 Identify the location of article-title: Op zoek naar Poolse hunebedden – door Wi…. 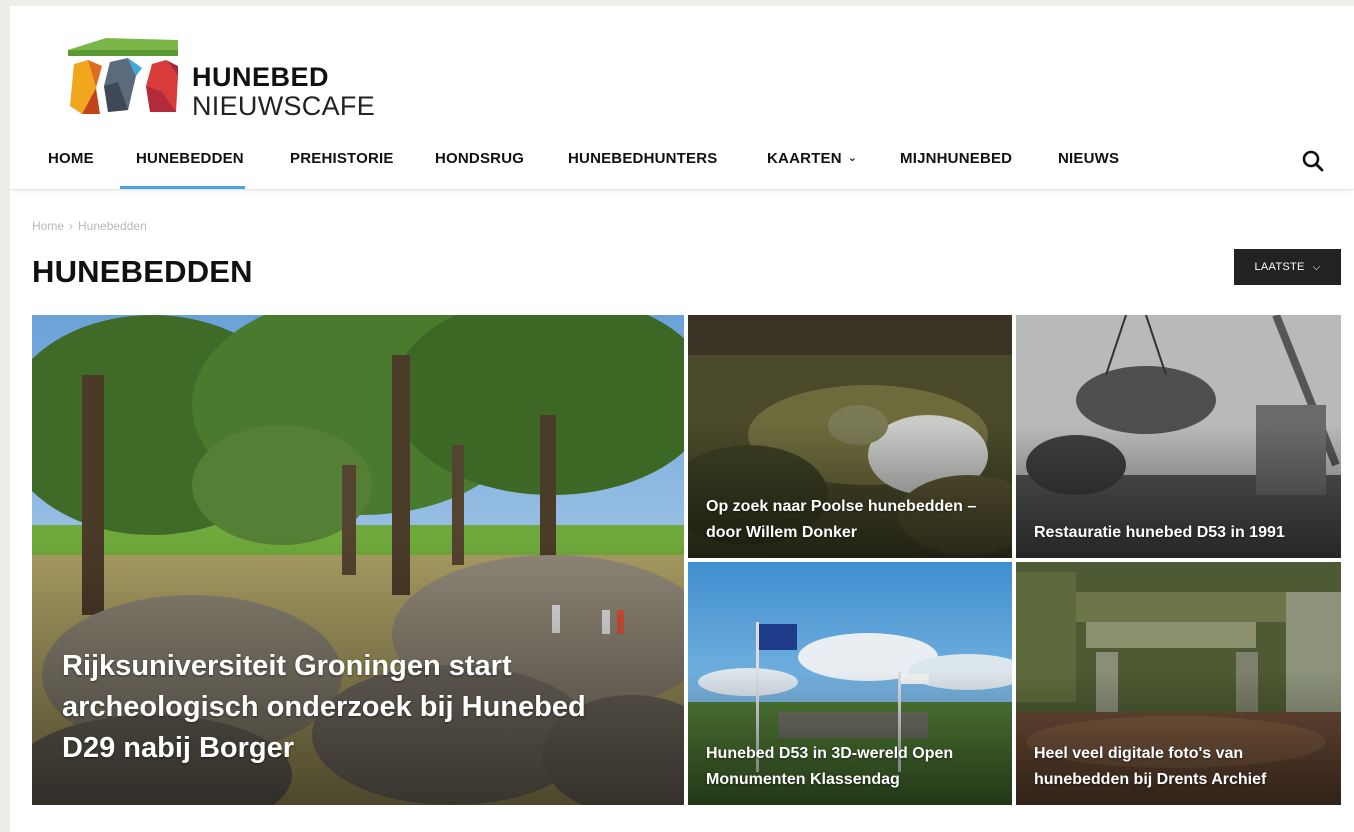
(852, 520).